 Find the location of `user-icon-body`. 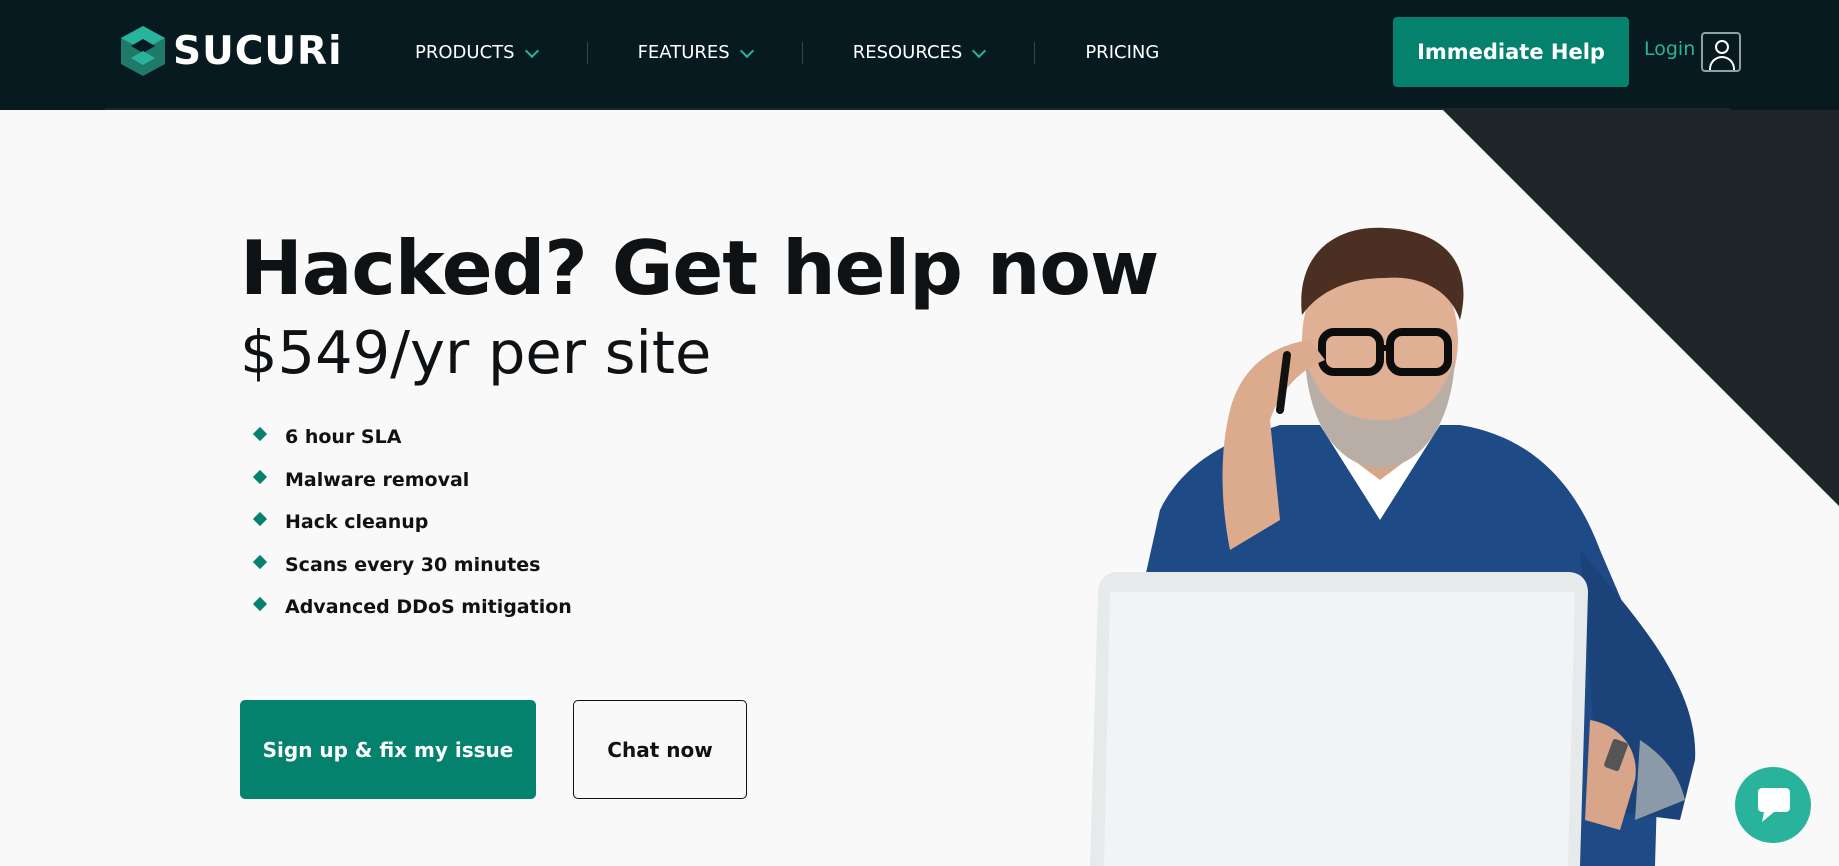

user-icon-body is located at coordinates (1722, 63).